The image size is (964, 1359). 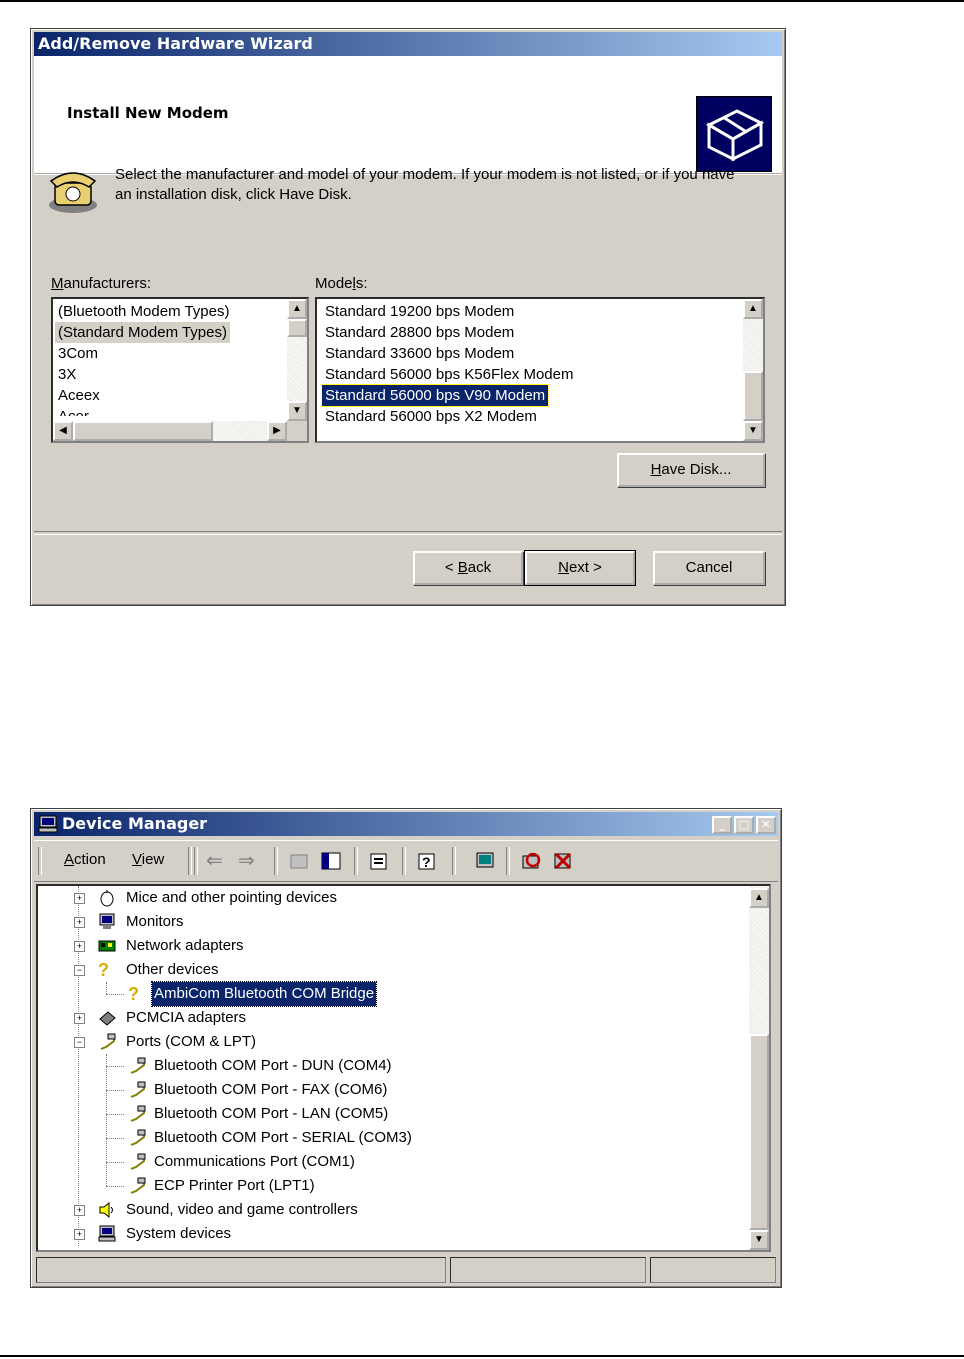 I want to click on top-rule, so click(x=482, y=1).